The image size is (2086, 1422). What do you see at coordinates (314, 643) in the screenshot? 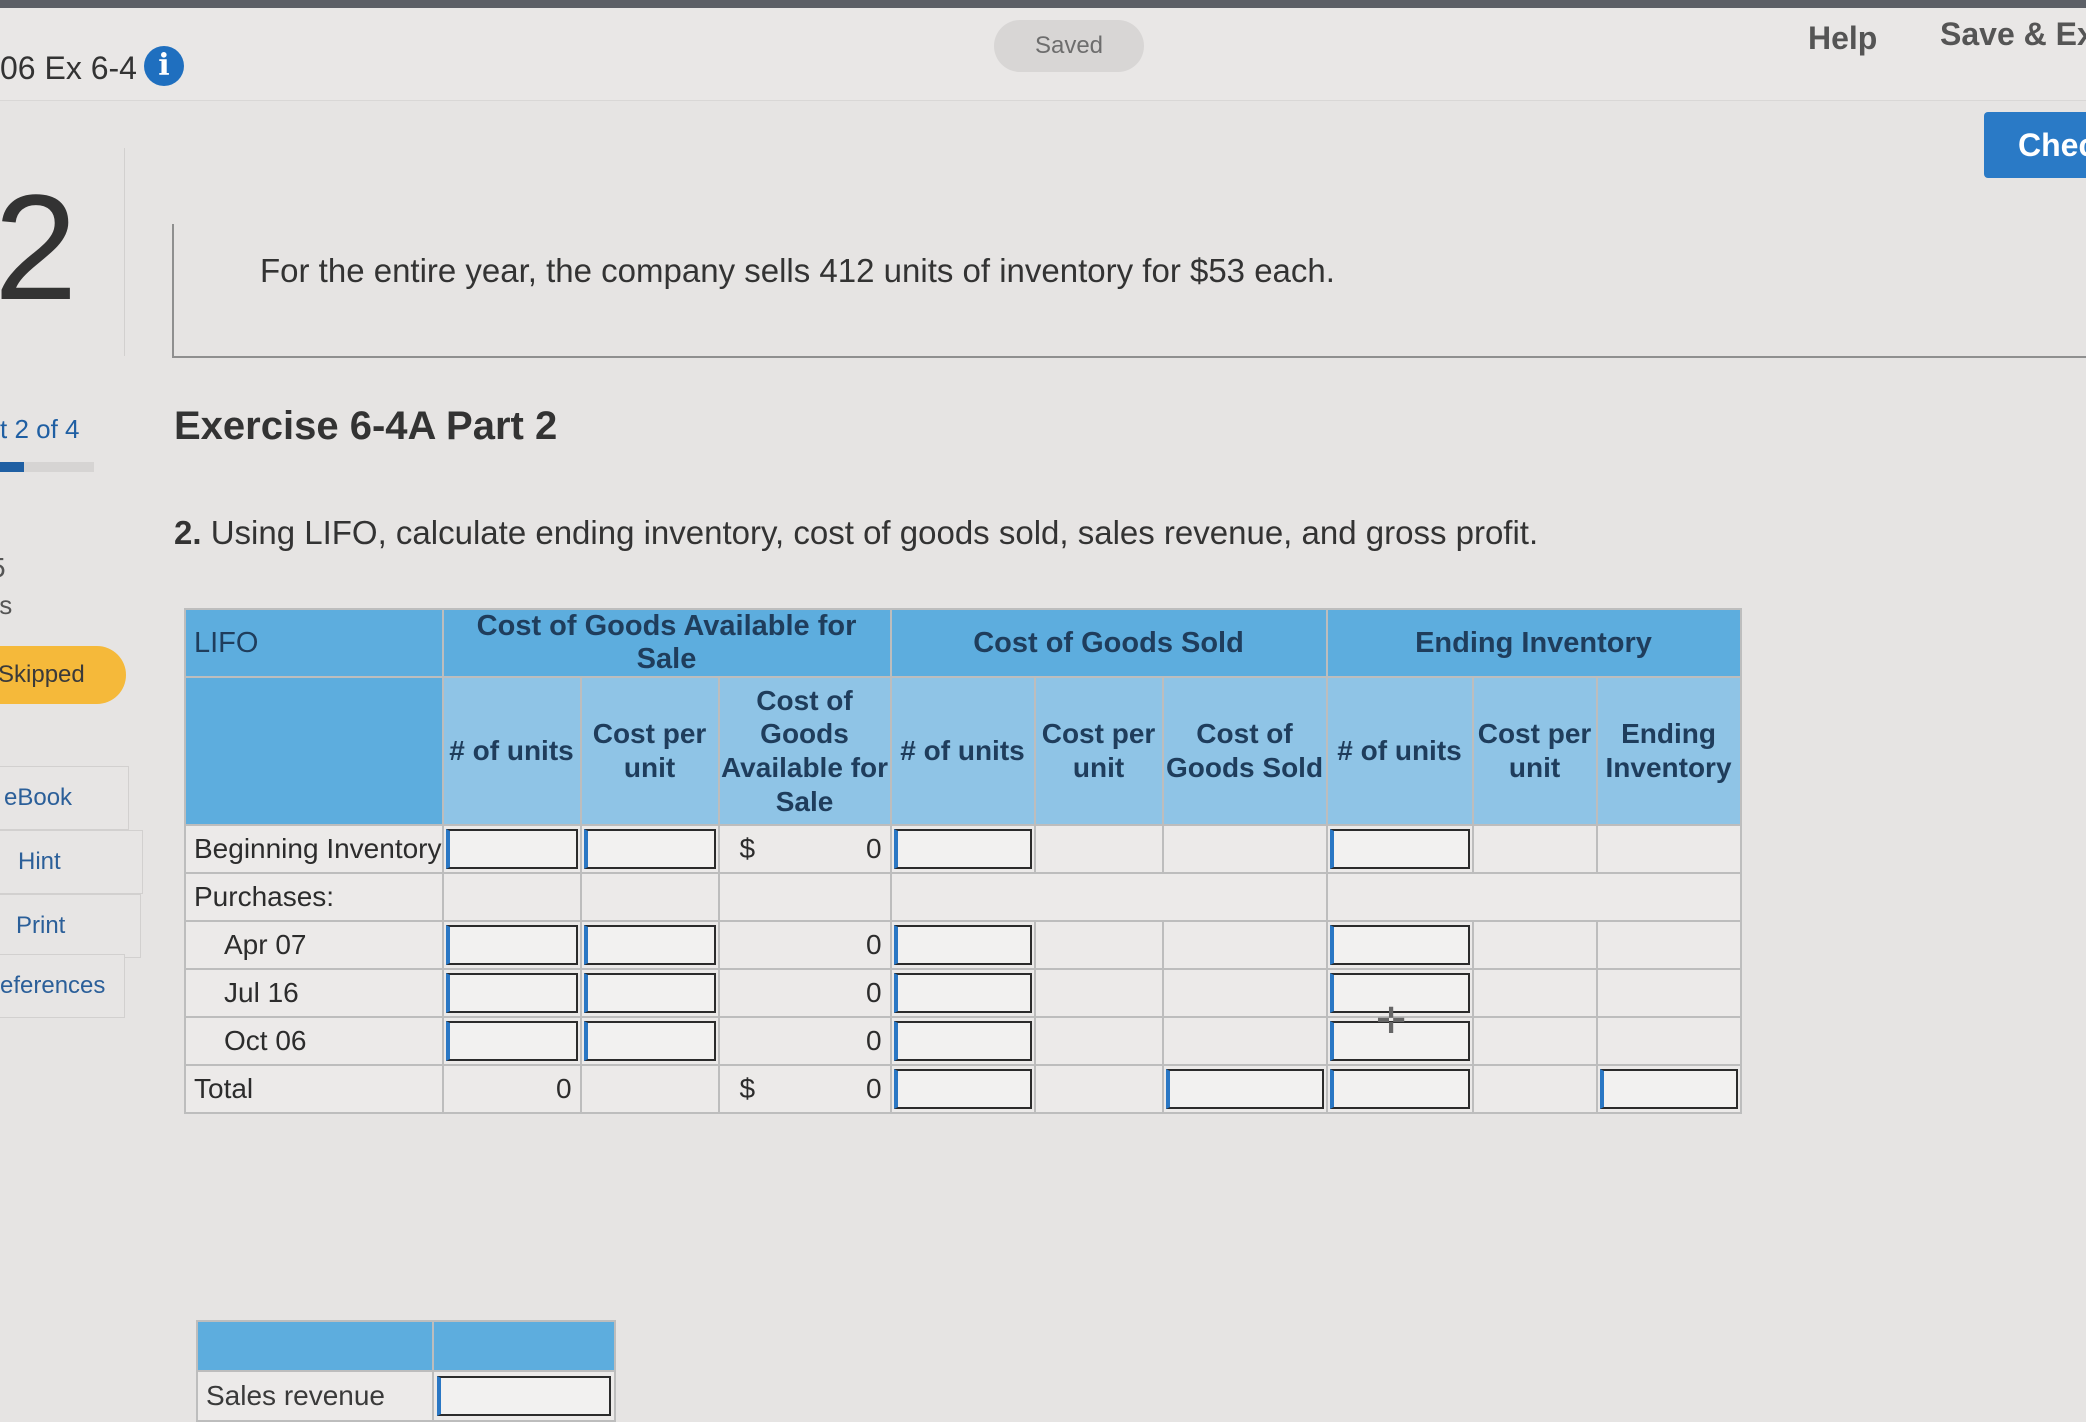
I see `lifo-corner-label: LIFO` at bounding box center [314, 643].